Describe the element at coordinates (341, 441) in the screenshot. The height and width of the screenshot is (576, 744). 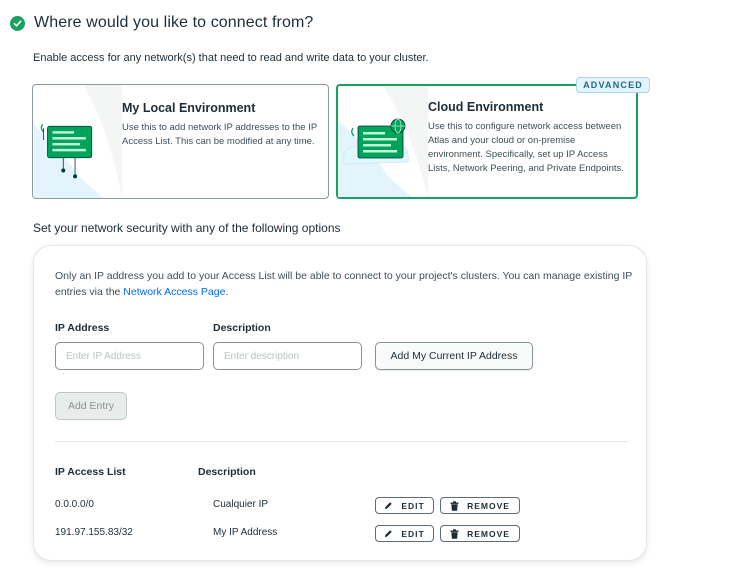
I see `divider` at that location.